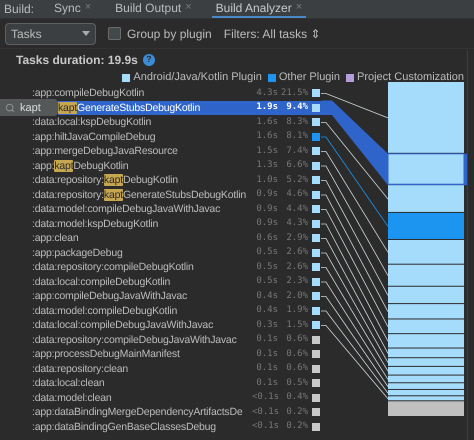 The image size is (474, 440). I want to click on task-row: :app:compileDebugJavaWithJavac 0.4s 2.0%, so click(161, 296).